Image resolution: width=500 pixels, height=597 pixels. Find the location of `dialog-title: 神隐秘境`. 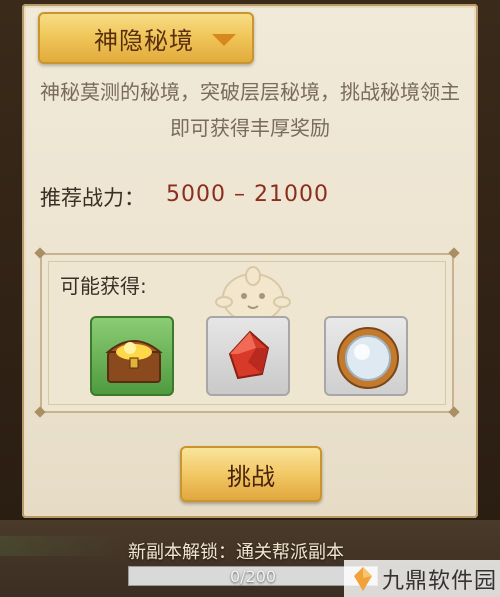

dialog-title: 神隐秘境 is located at coordinates (144, 40).